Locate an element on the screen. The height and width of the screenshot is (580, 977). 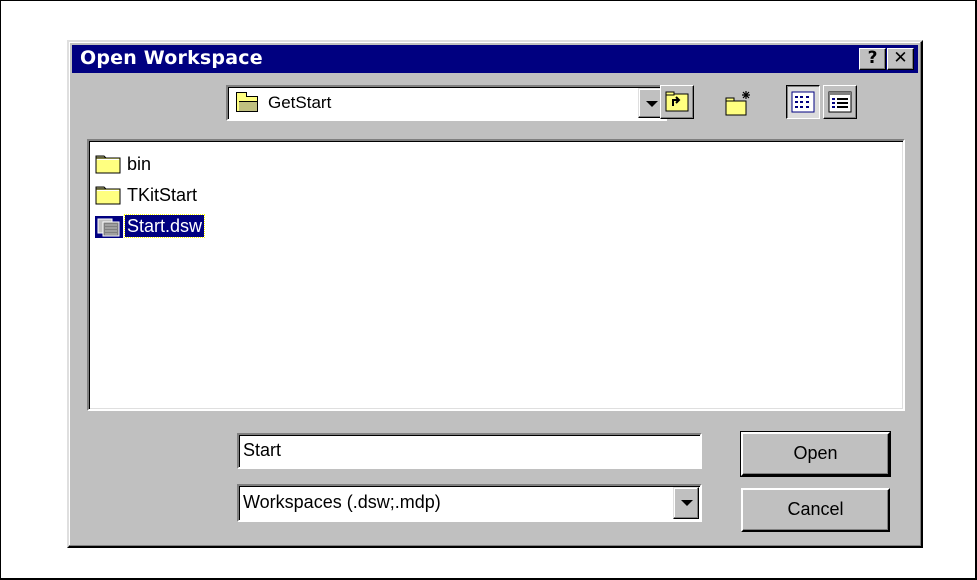
help-icon: ? is located at coordinates (872, 58).